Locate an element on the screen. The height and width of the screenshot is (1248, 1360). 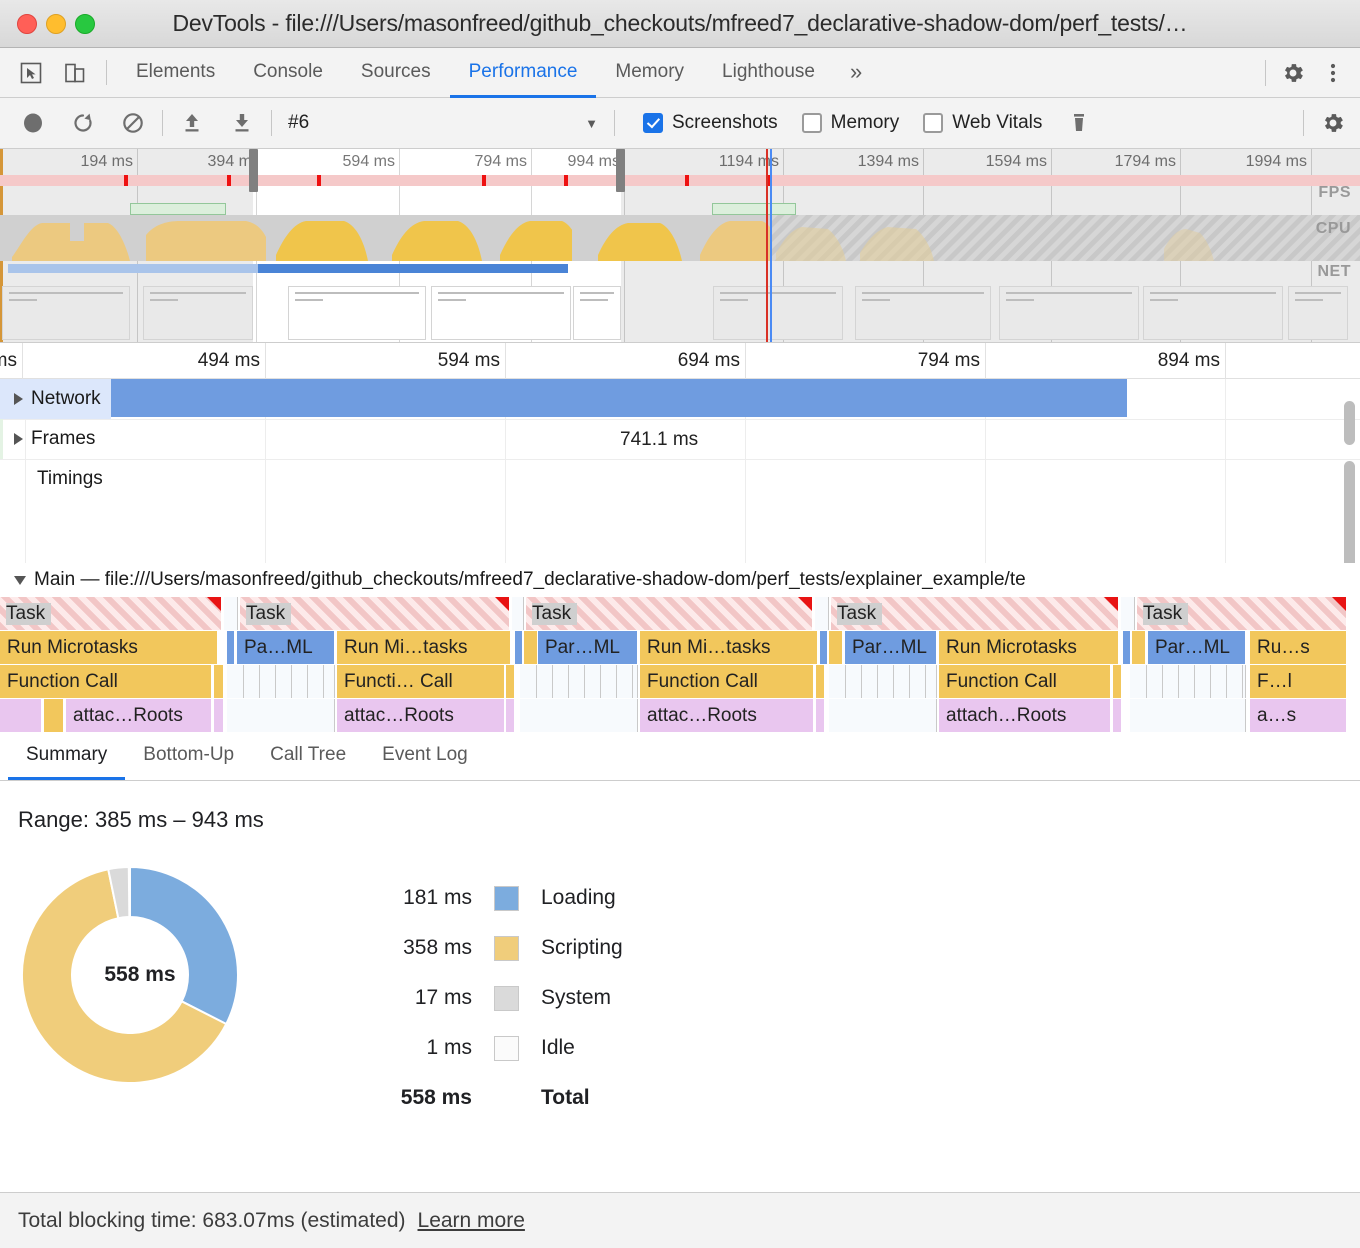
track-header-frames: Frames is located at coordinates (47, 439).